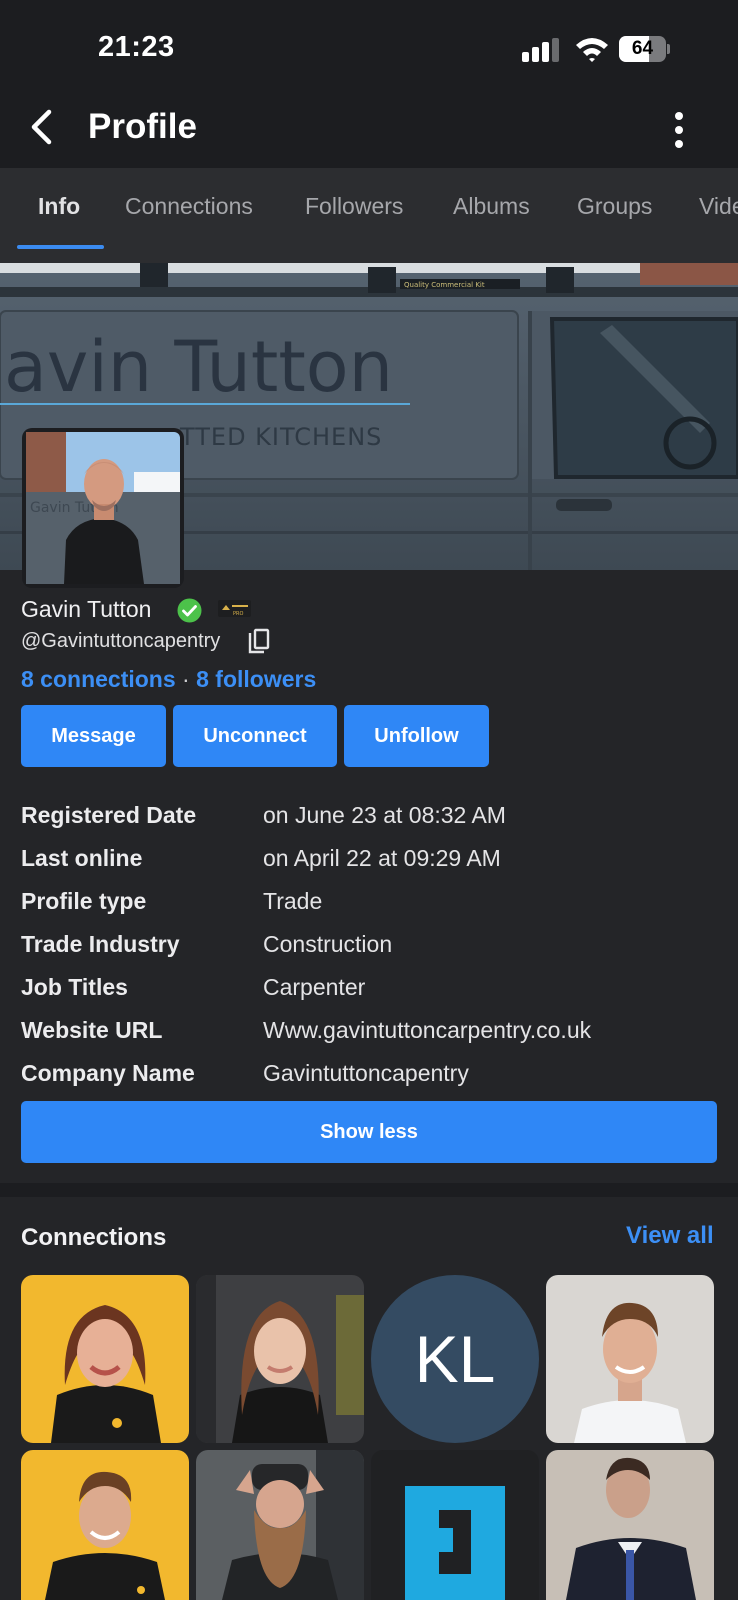 This screenshot has width=738, height=1600. What do you see at coordinates (238, 614) in the screenshot?
I see `pro-badge-text: PRO` at bounding box center [238, 614].